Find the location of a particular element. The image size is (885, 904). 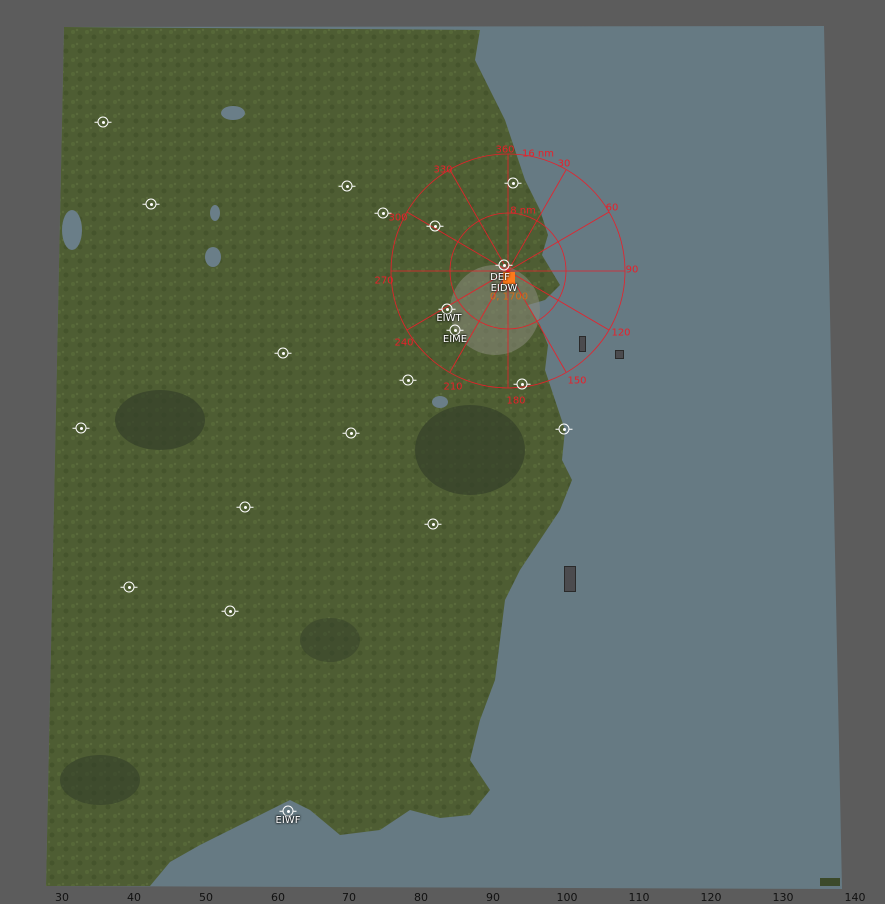

bearing-label: 240 is located at coordinates (404, 343).